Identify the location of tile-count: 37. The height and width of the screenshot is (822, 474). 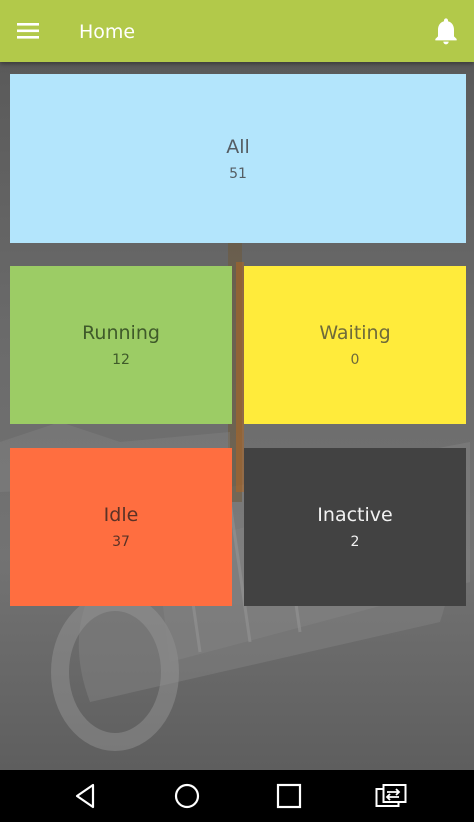
(121, 542).